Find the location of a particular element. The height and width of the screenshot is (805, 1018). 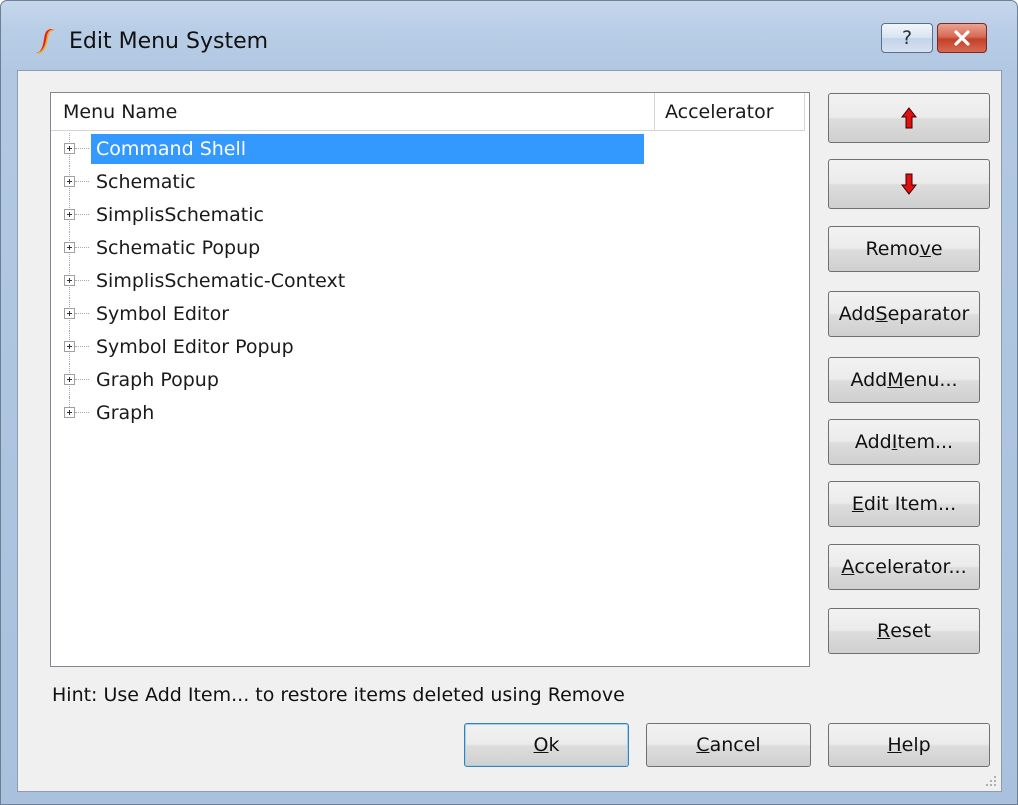

help-button: Help is located at coordinates (909, 745).